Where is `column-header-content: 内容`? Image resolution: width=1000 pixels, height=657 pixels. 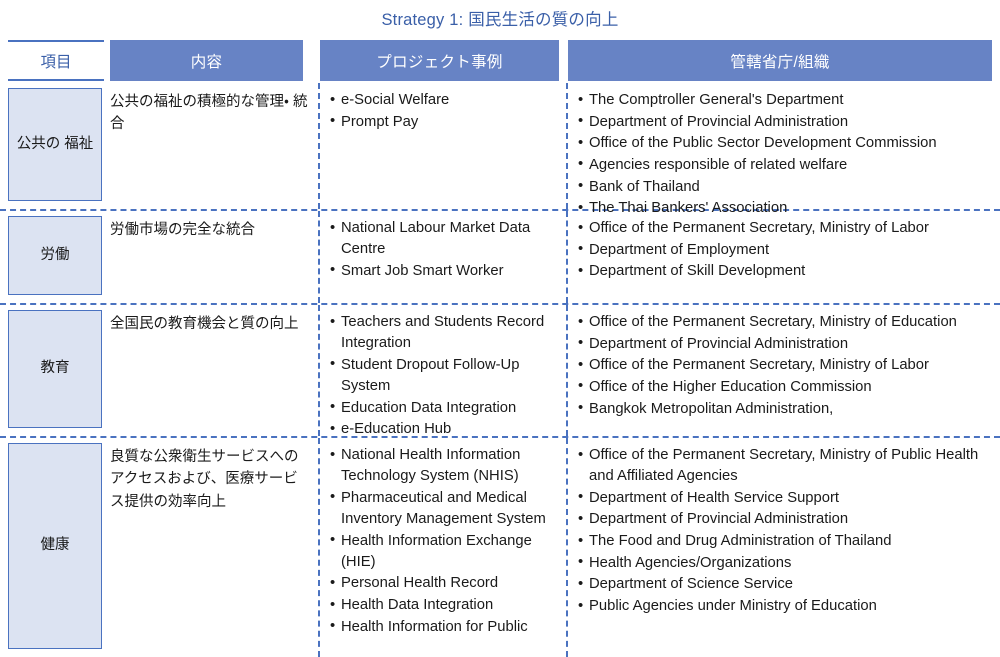
column-header-content: 内容 is located at coordinates (206, 60).